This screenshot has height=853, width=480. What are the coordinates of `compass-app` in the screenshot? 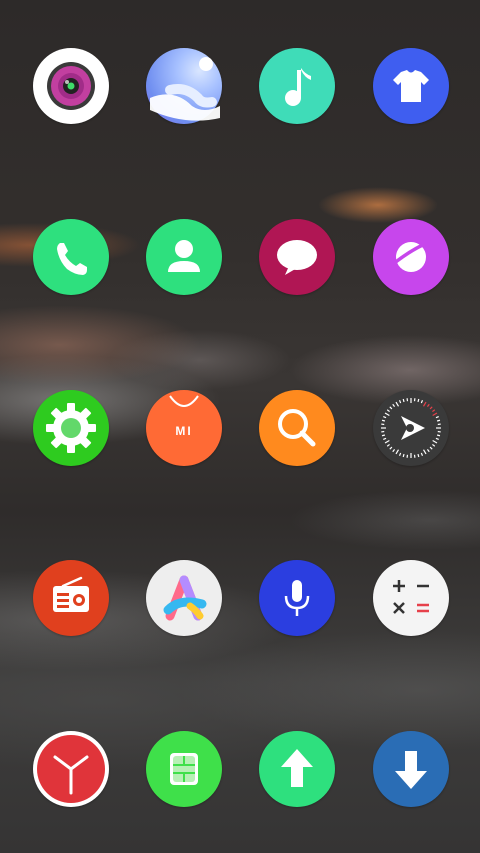 It's located at (411, 428).